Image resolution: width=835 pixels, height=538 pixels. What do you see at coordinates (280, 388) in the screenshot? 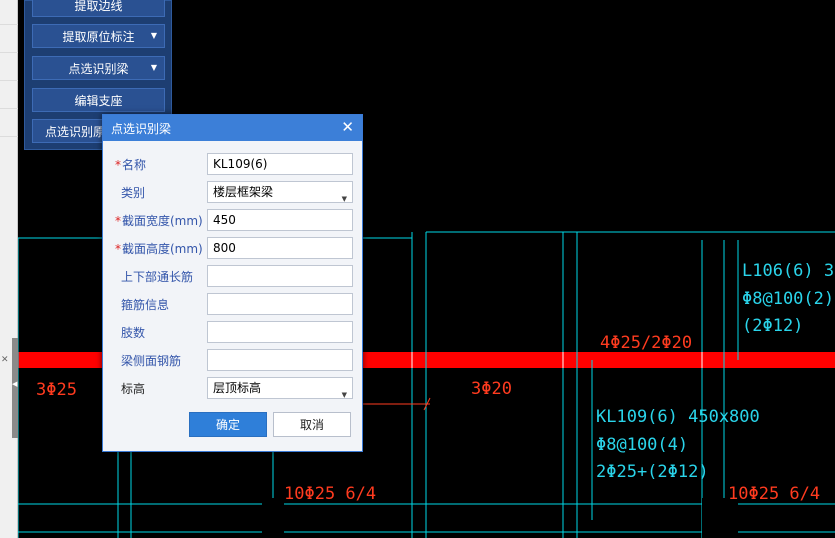
I see `elevation-select: 层顶标高 ▼` at bounding box center [280, 388].